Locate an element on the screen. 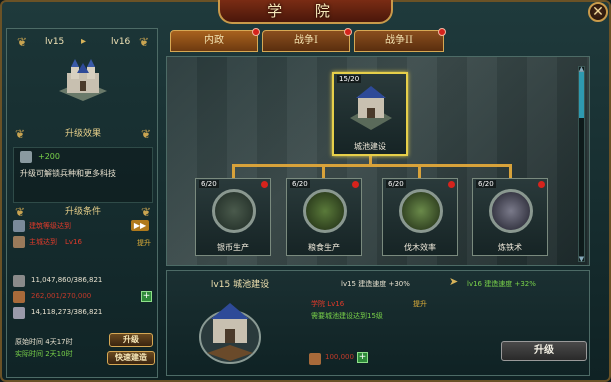  build-time: 原始时间 4天17时 实际时间 2天10时 升级 快速建造 is located at coordinates (84, 351).